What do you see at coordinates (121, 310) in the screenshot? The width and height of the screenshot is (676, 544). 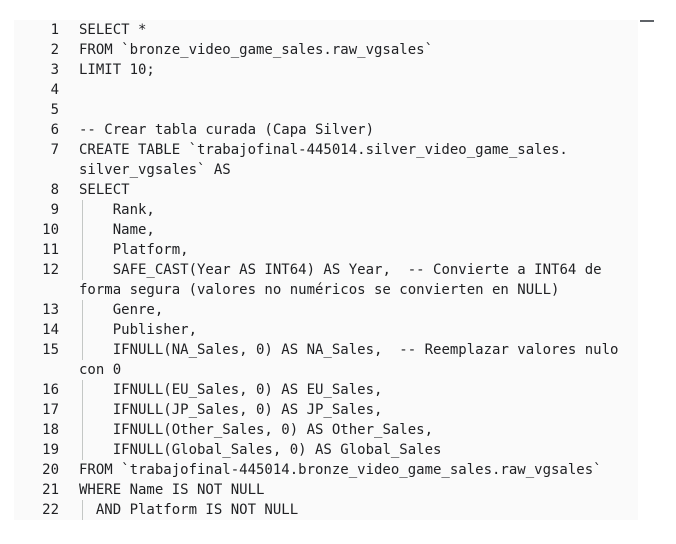 I see `line-text: Genre,` at bounding box center [121, 310].